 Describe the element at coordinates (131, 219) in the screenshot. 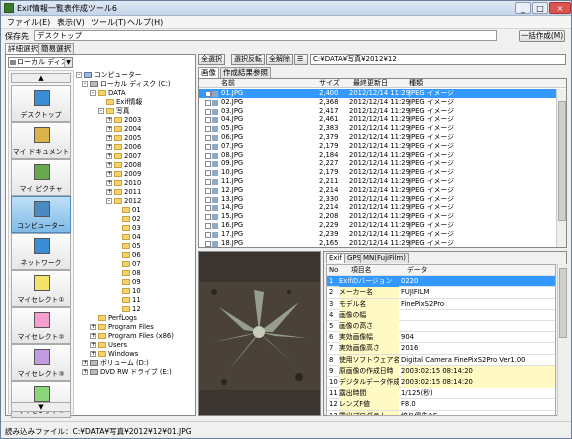

I see `tree-node: 02` at that location.